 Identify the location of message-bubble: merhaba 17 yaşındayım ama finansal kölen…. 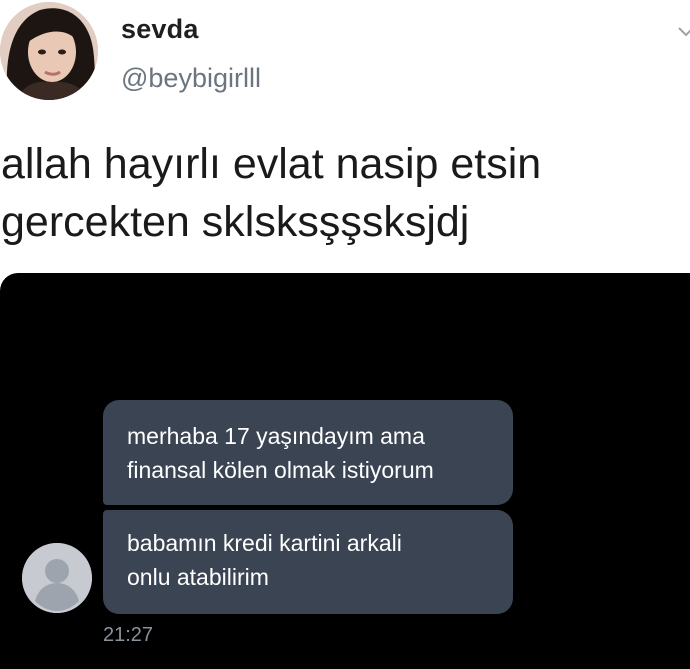
(308, 452).